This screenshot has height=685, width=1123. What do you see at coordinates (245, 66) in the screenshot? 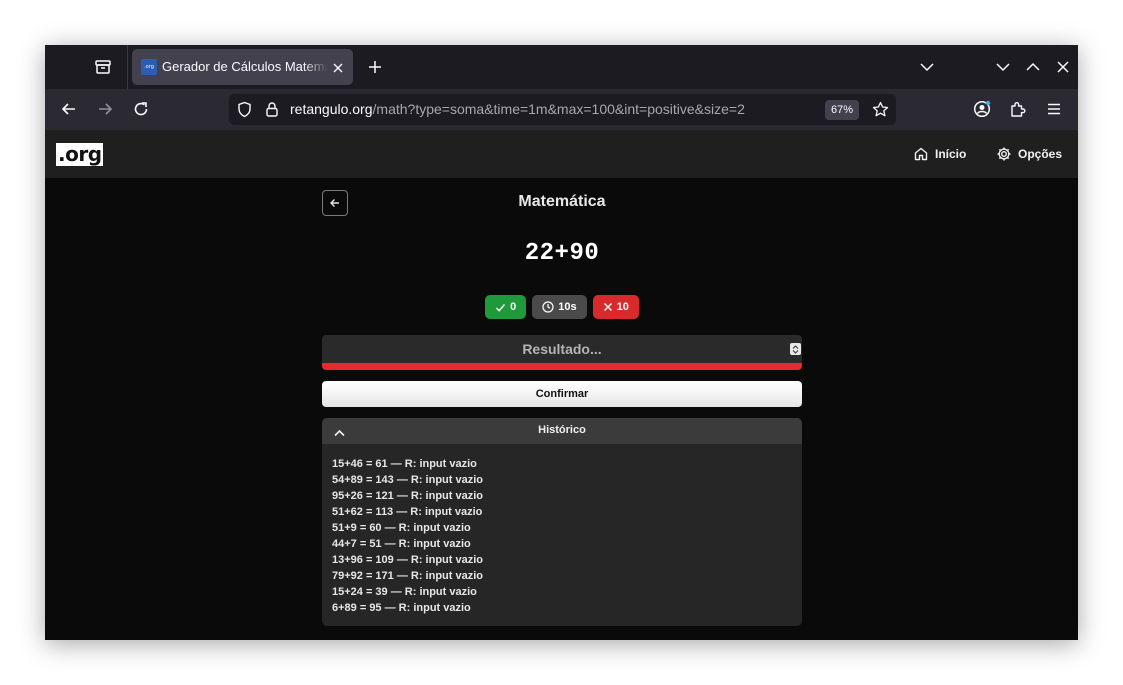
I see `tab-title: Gerador de Cálculos Matemáticos` at bounding box center [245, 66].